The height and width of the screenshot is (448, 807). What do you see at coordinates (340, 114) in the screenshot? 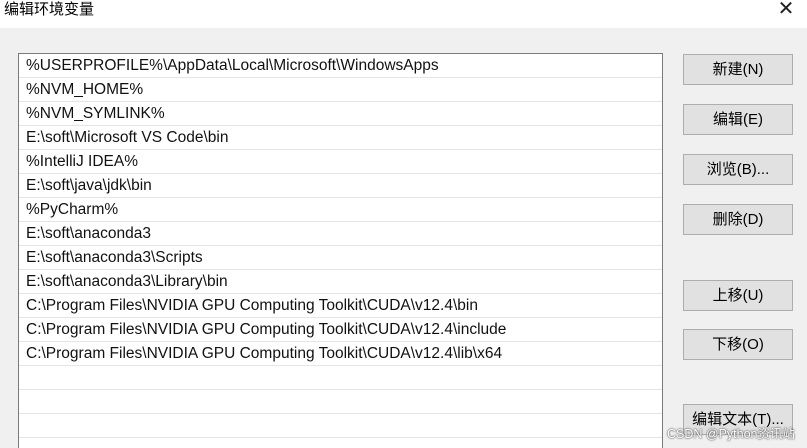
I see `path-list-item: %NVM_SYMLINK%` at bounding box center [340, 114].